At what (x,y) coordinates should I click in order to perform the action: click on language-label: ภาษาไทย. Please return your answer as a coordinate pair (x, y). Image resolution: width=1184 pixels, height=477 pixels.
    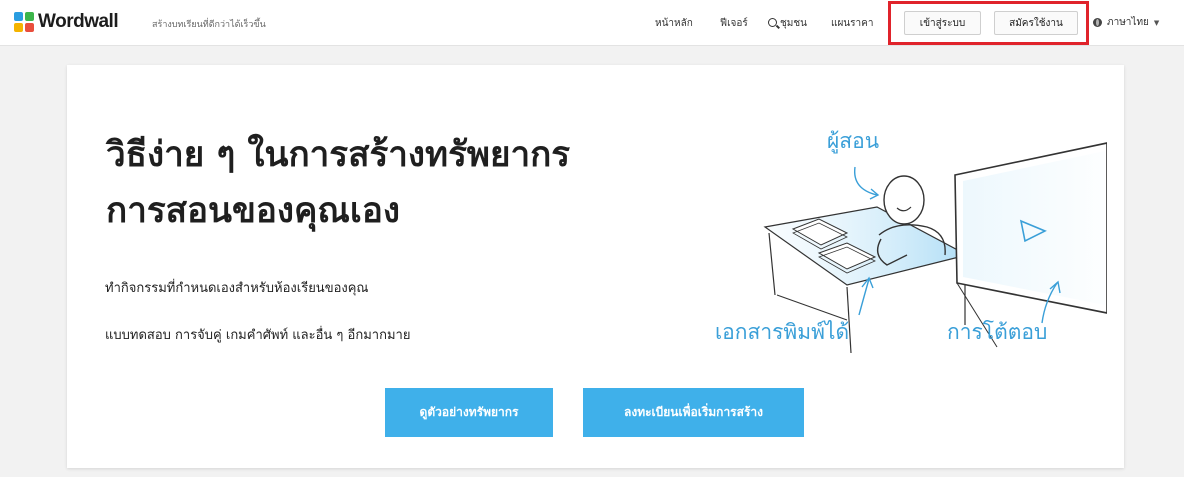
    Looking at the image, I should click on (1128, 22).